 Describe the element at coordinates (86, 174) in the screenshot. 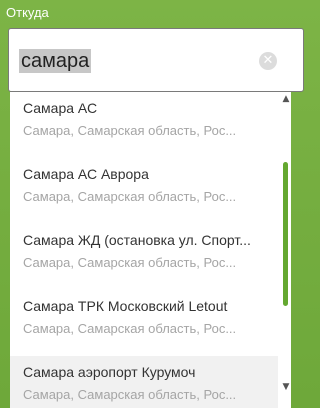

I see `list-item-name: Самара АС Аврора` at that location.